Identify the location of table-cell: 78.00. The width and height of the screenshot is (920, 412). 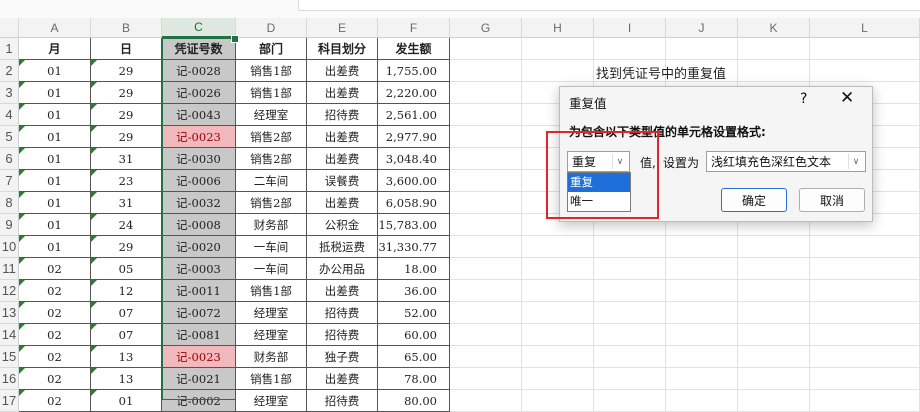
(414, 379).